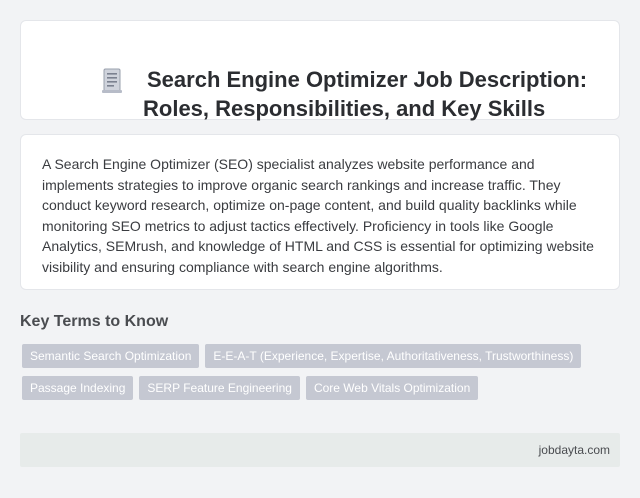 This screenshot has width=640, height=498. Describe the element at coordinates (78, 388) in the screenshot. I see `tag-passage-indexing: Passage Indexing` at that location.